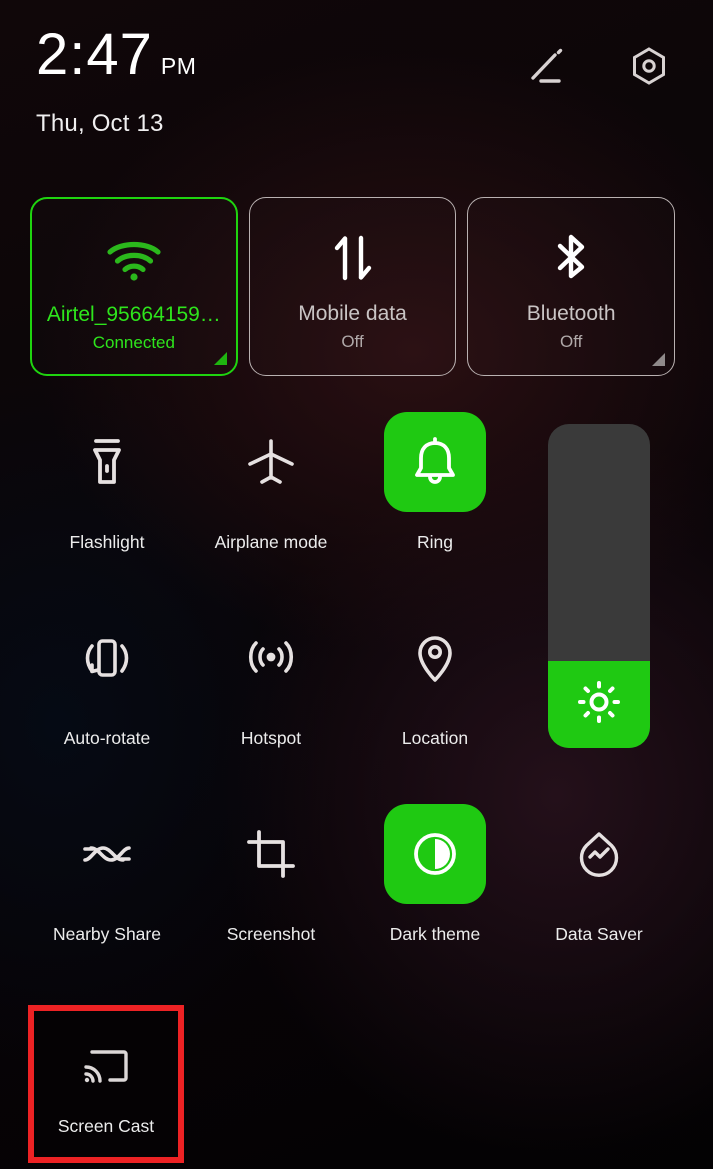  What do you see at coordinates (571, 341) in the screenshot?
I see `tile-bluetooth-status: Off` at bounding box center [571, 341].